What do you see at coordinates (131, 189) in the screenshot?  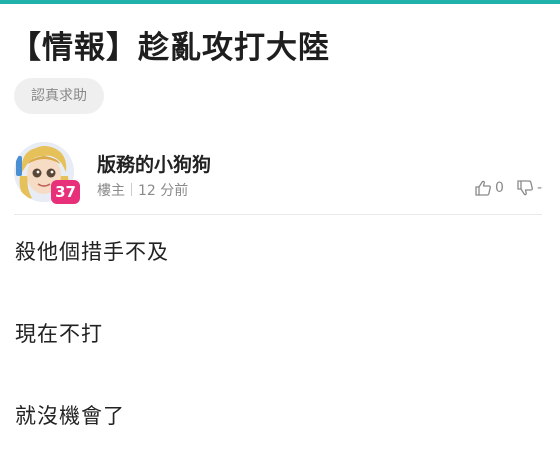 I see `meta-separator` at bounding box center [131, 189].